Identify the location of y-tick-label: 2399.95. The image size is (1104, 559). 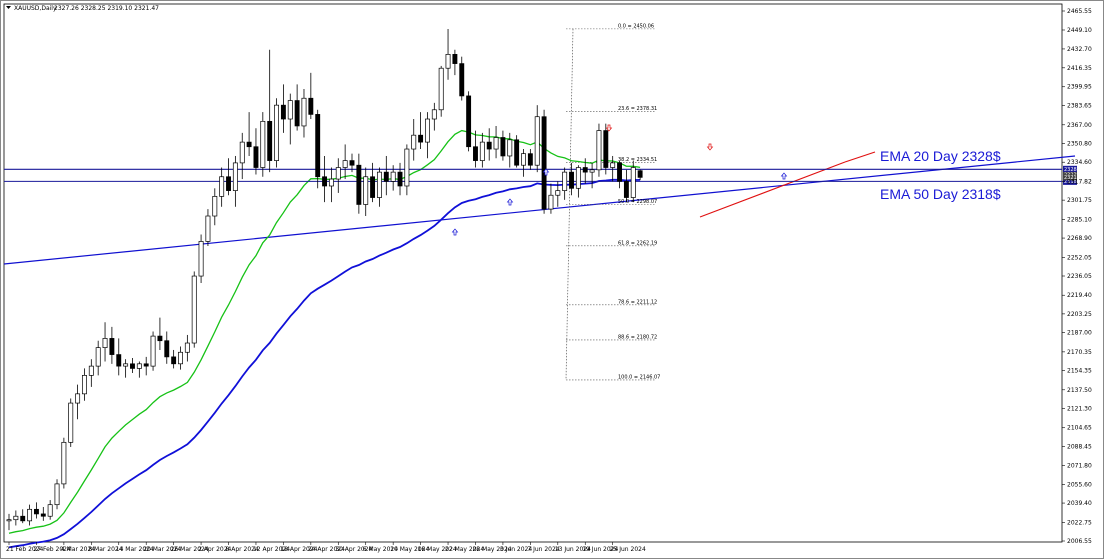
(1079, 87).